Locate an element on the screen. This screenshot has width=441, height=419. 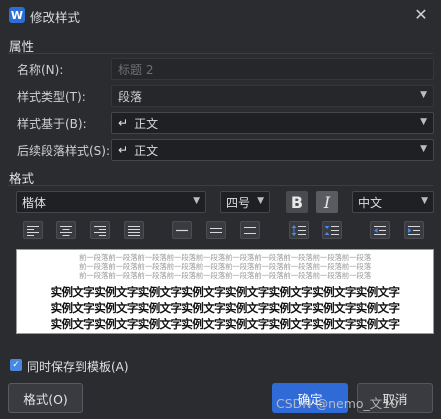
name-value: 标题 2 is located at coordinates (136, 69).